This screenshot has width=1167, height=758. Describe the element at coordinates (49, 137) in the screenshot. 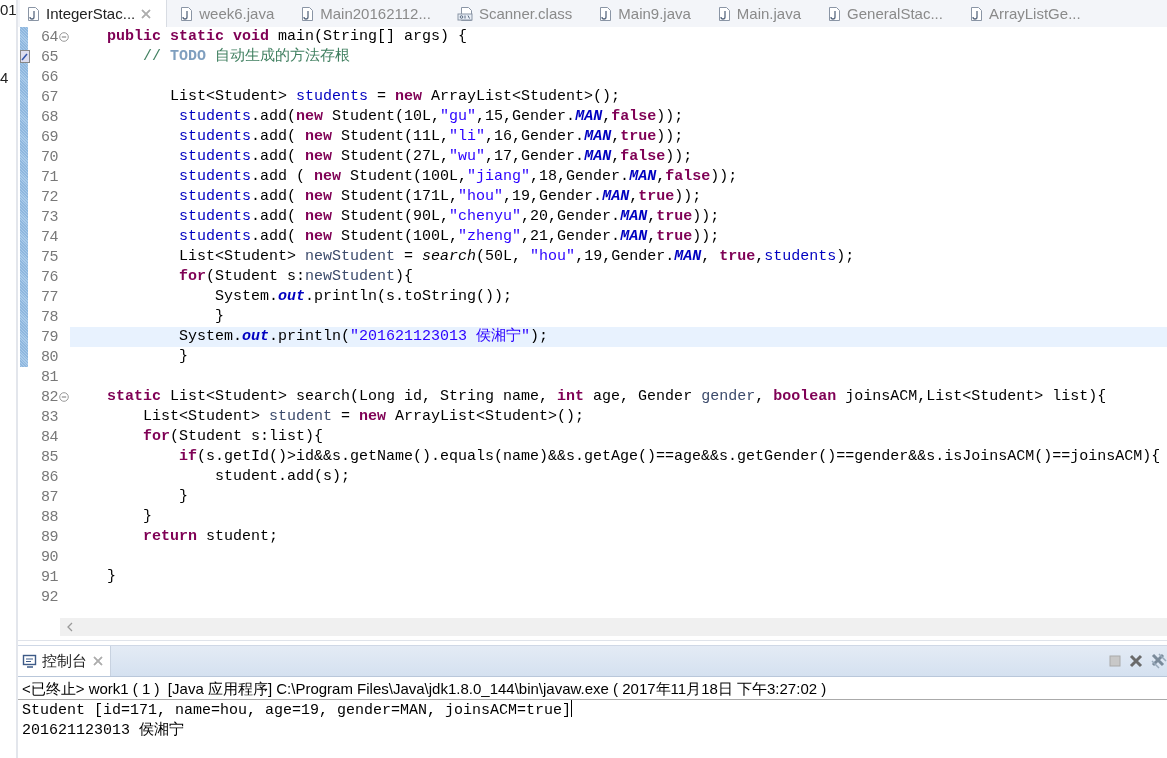

I see `line-number: 69` at that location.